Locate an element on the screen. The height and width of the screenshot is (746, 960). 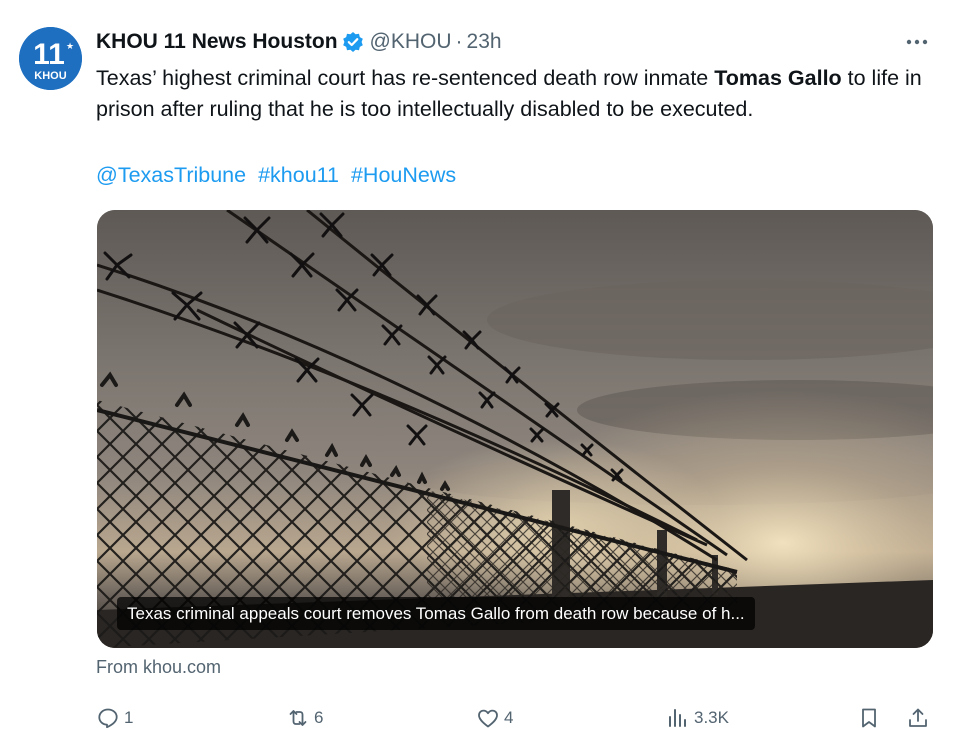
avatar-number: 11 is located at coordinates (49, 54).